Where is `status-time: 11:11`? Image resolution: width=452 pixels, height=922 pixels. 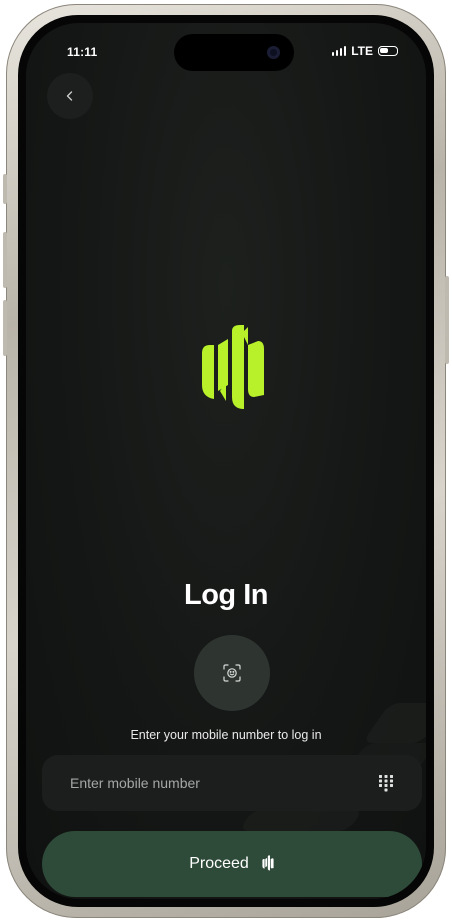
status-time: 11:11 is located at coordinates (82, 52).